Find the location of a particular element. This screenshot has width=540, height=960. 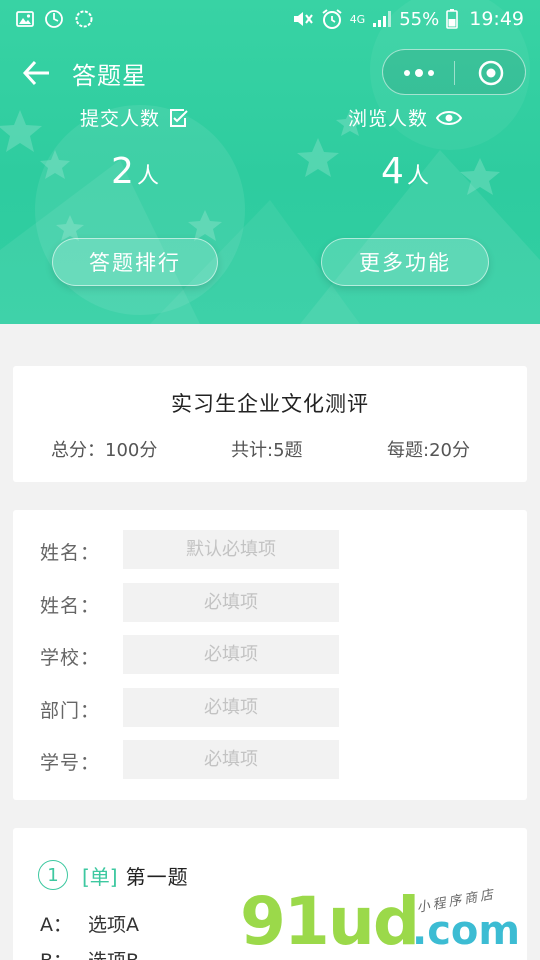

form-row-department: 部门： is located at coordinates (270, 708).